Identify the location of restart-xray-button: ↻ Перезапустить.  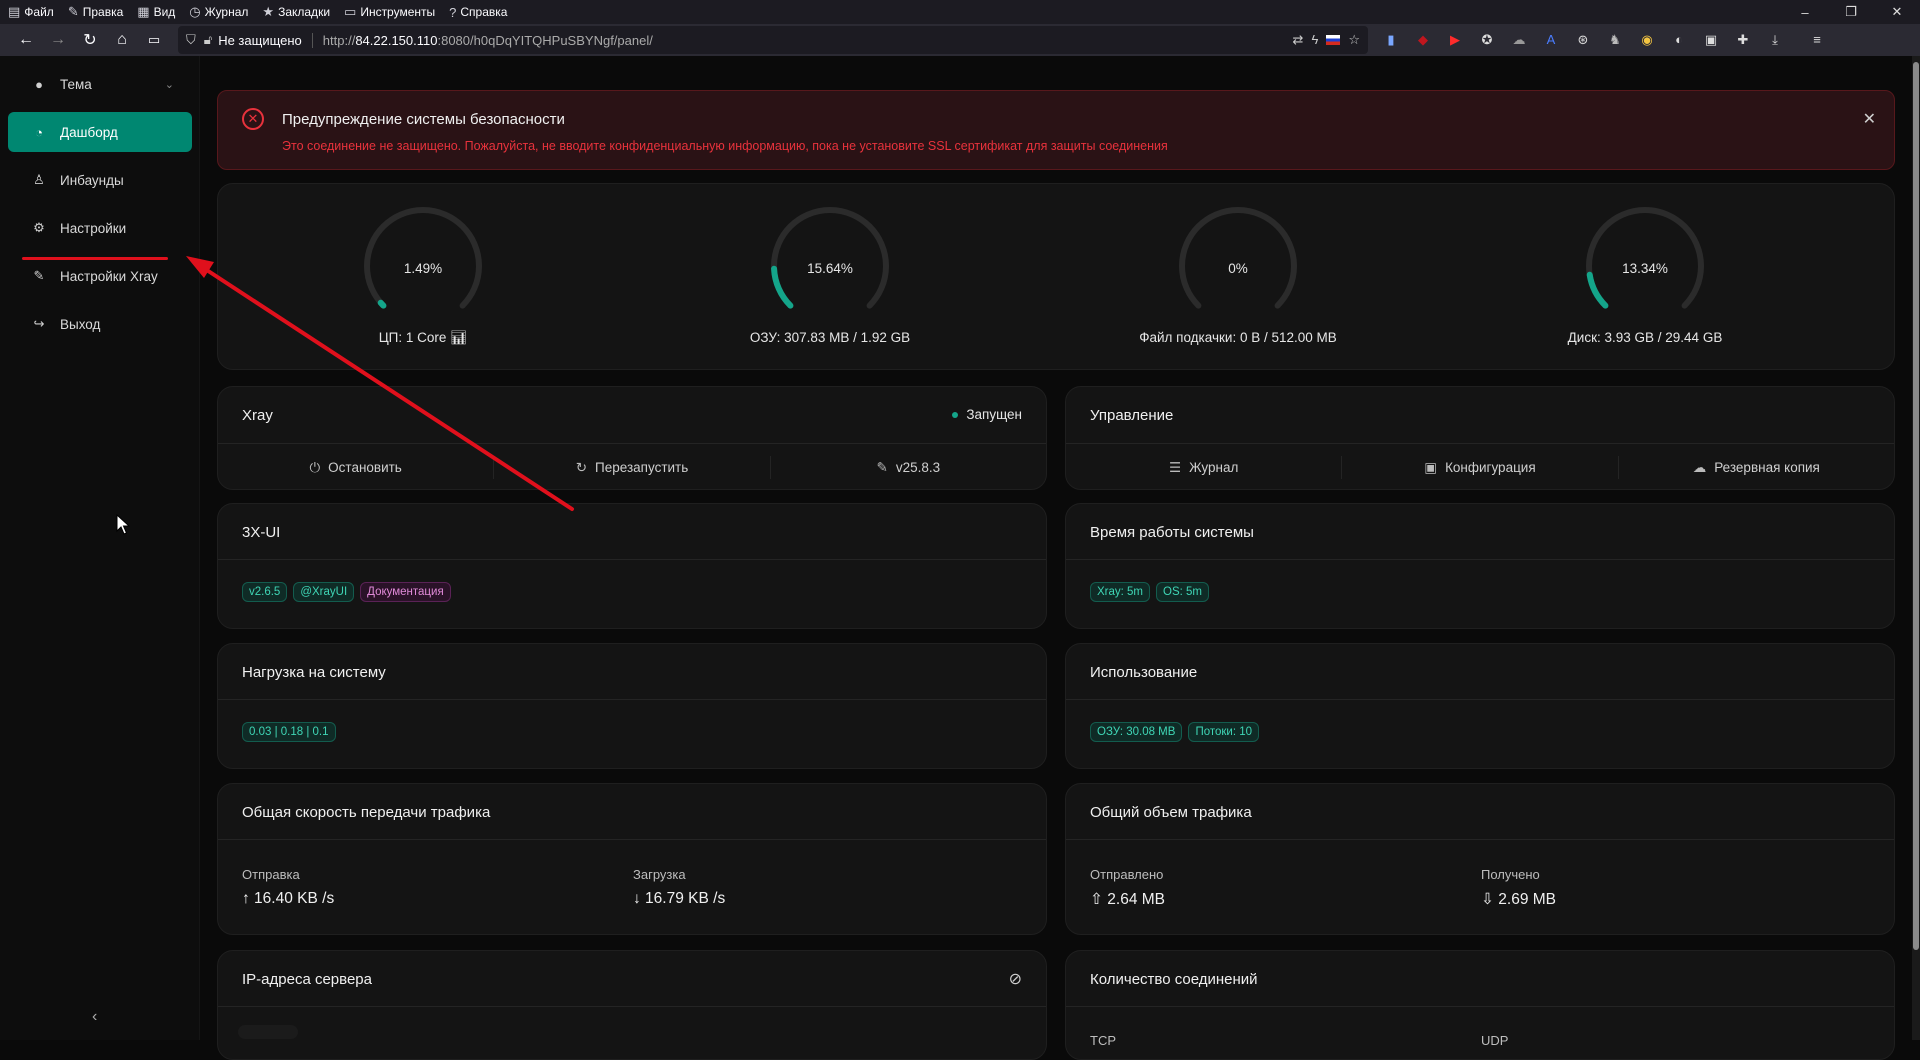
(632, 467).